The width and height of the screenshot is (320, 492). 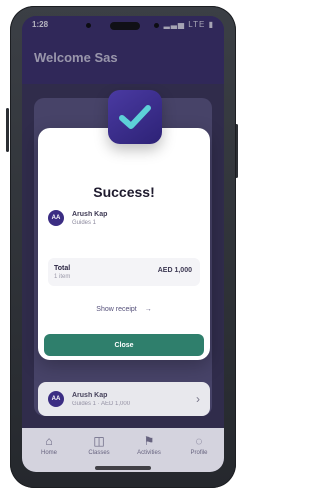 What do you see at coordinates (174, 270) in the screenshot?
I see `total-amount: AED 1,000` at bounding box center [174, 270].